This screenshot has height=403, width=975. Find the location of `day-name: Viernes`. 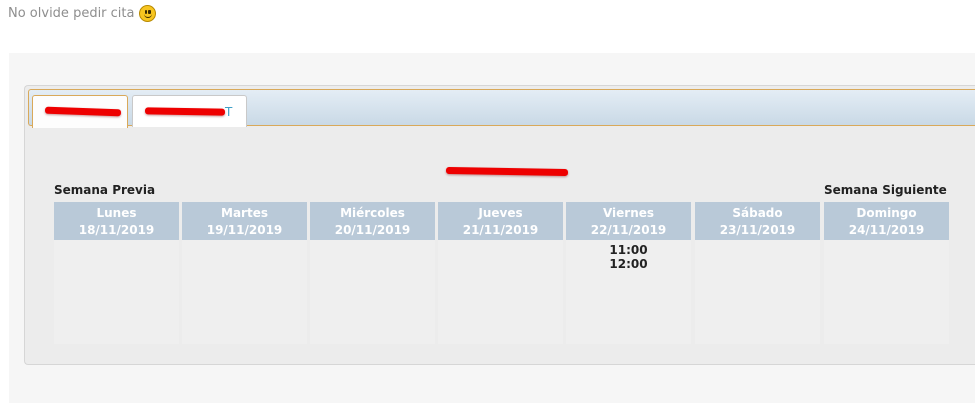

day-name: Viernes is located at coordinates (628, 213).